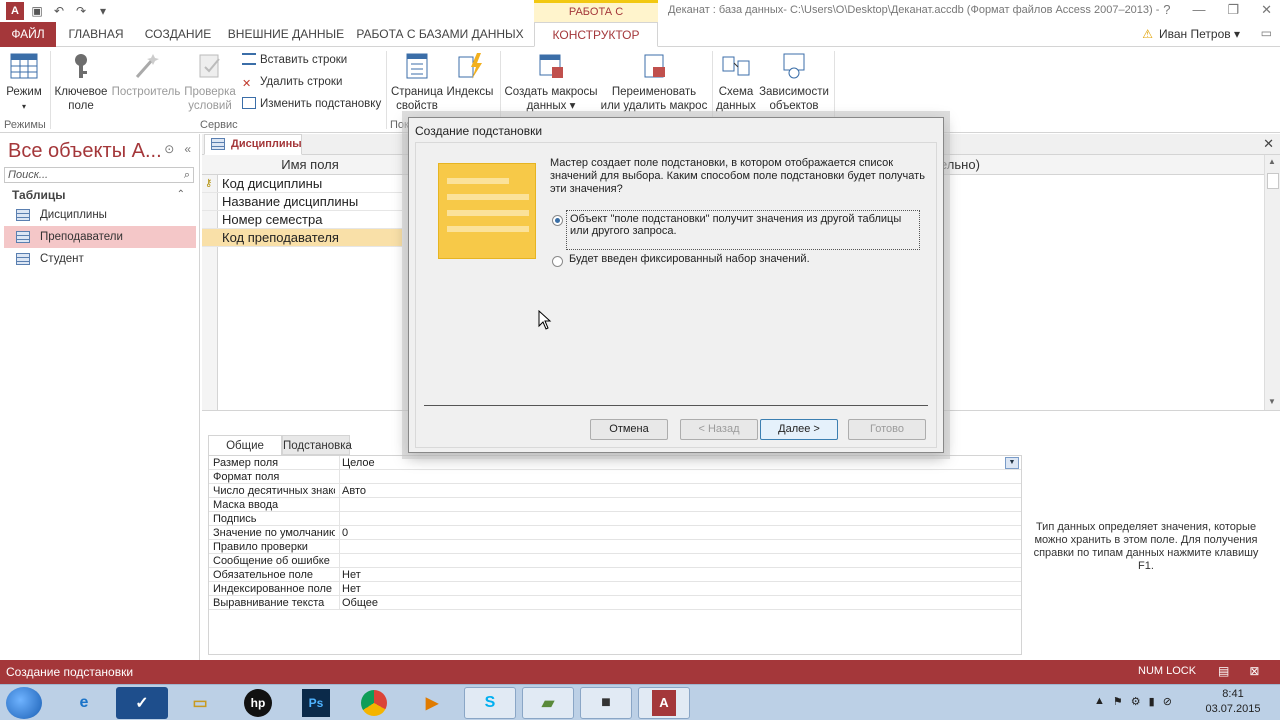  I want to click on next-button: Далее >, so click(799, 429).